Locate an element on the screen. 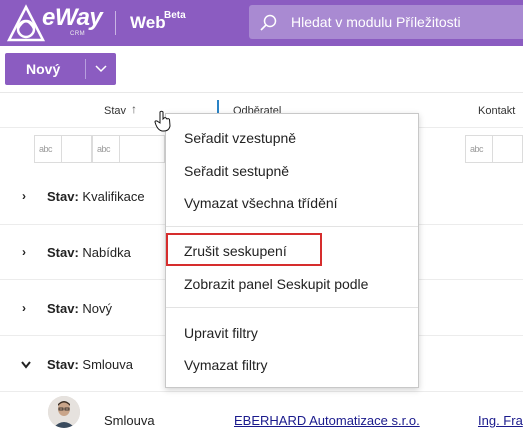 Image resolution: width=523 pixels, height=431 pixels. logo-text: eWay is located at coordinates (72, 17).